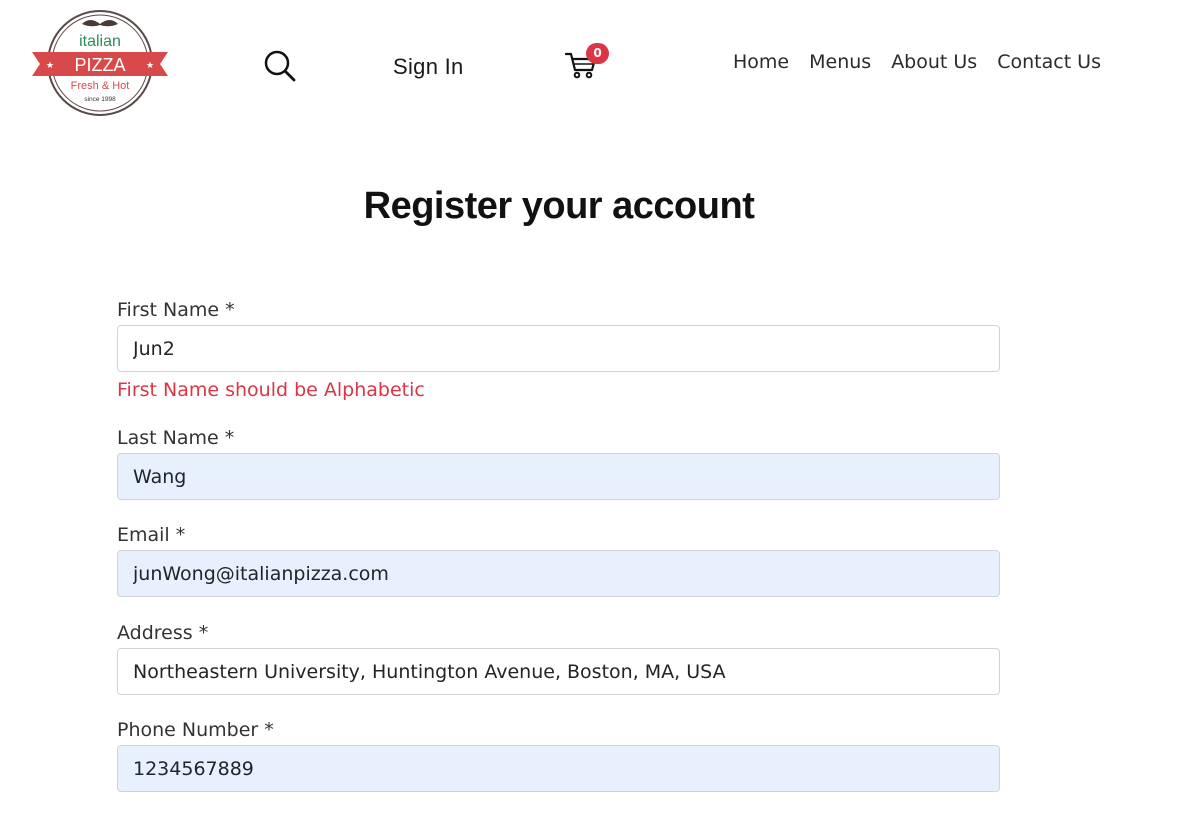 The image size is (1190, 816). I want to click on first-name-label: First Name *, so click(176, 310).